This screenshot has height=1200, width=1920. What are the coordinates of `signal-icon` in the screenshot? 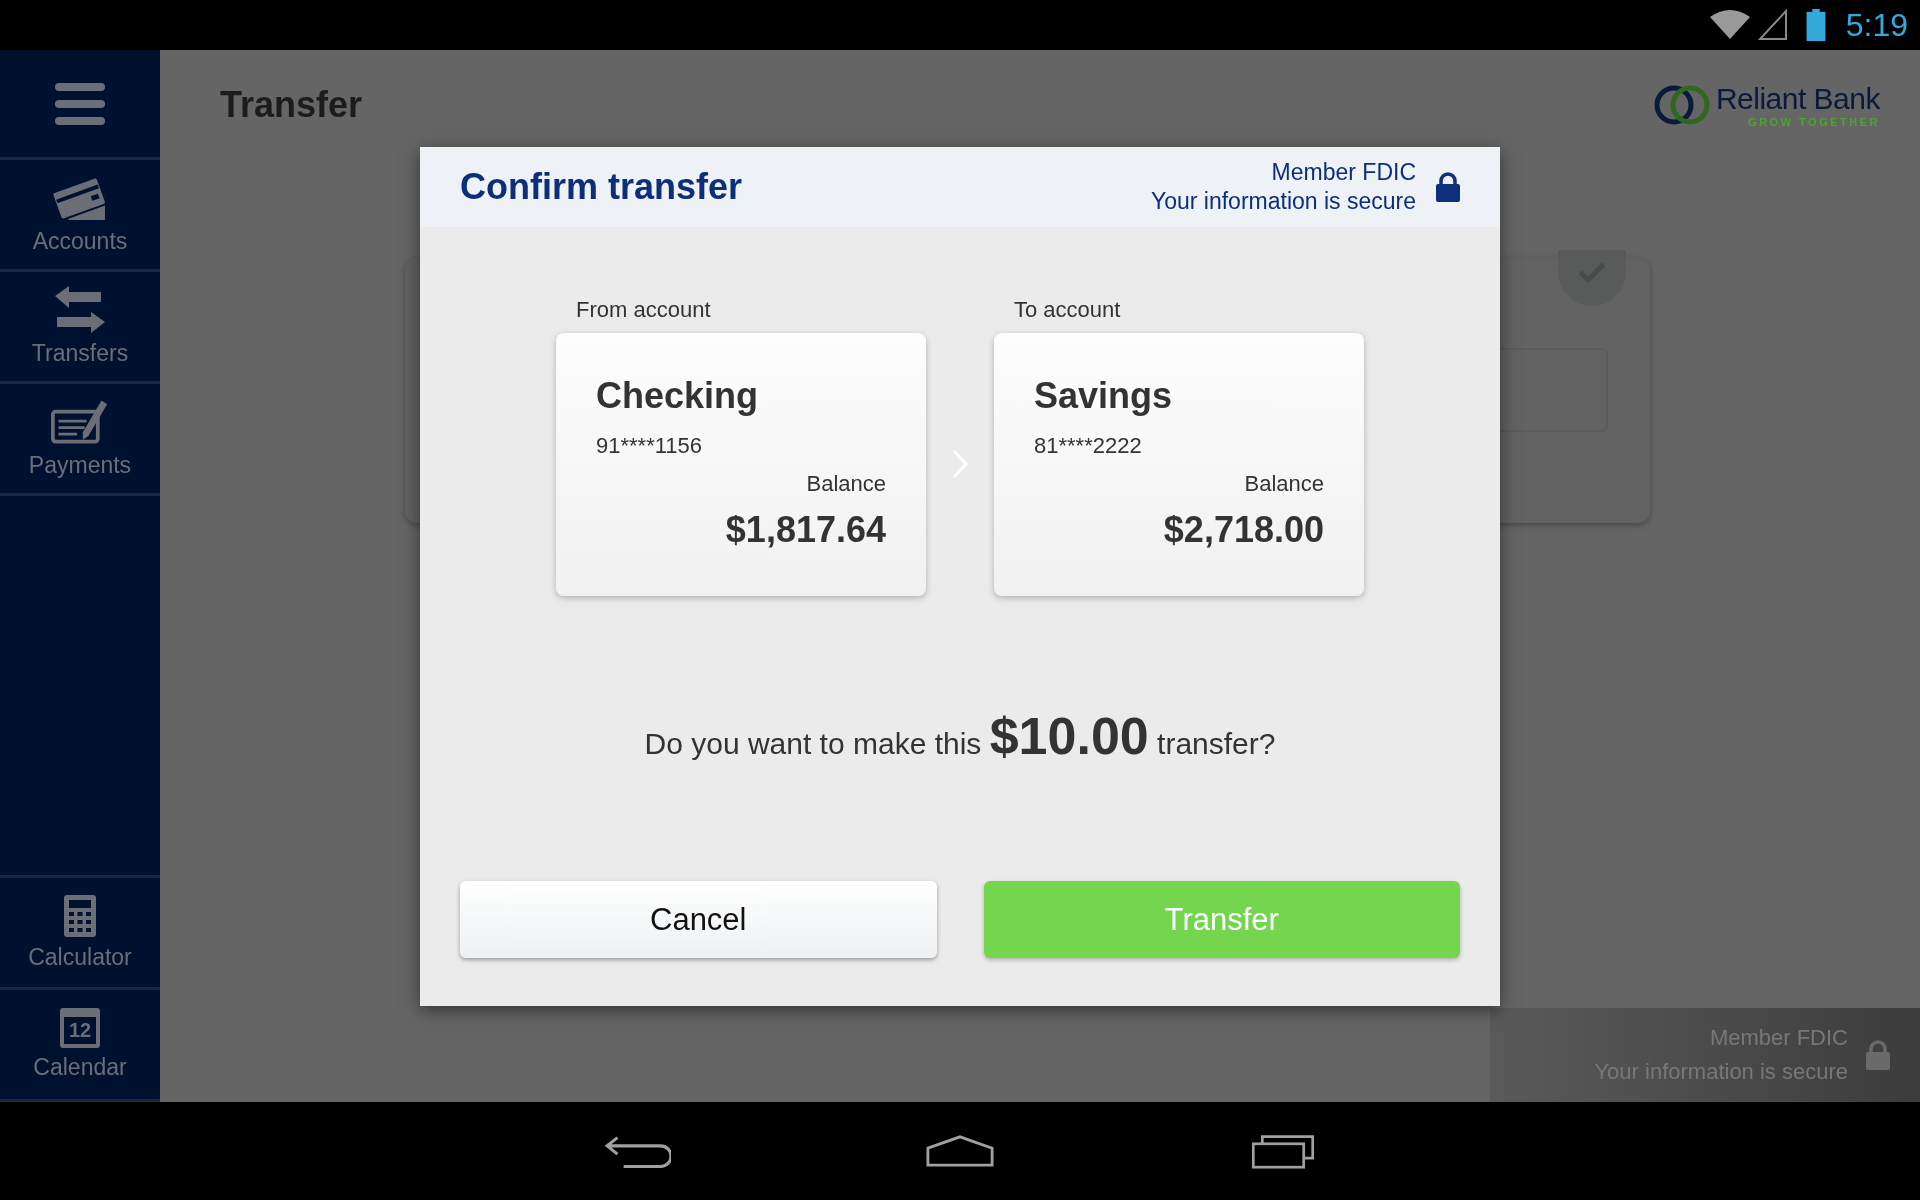 It's located at (1772, 25).